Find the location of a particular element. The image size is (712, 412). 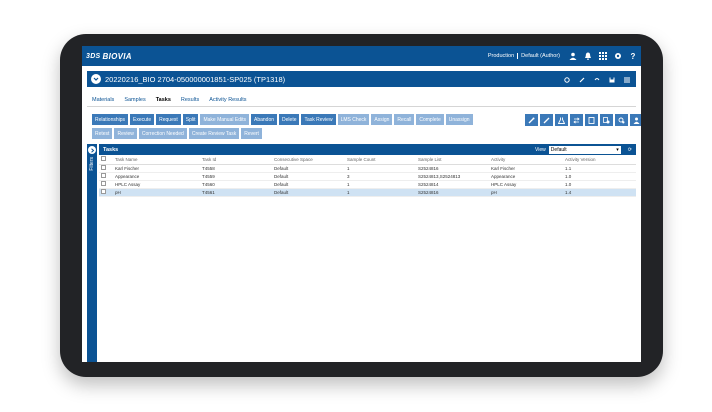

apps-grid-icon is located at coordinates (602, 56).